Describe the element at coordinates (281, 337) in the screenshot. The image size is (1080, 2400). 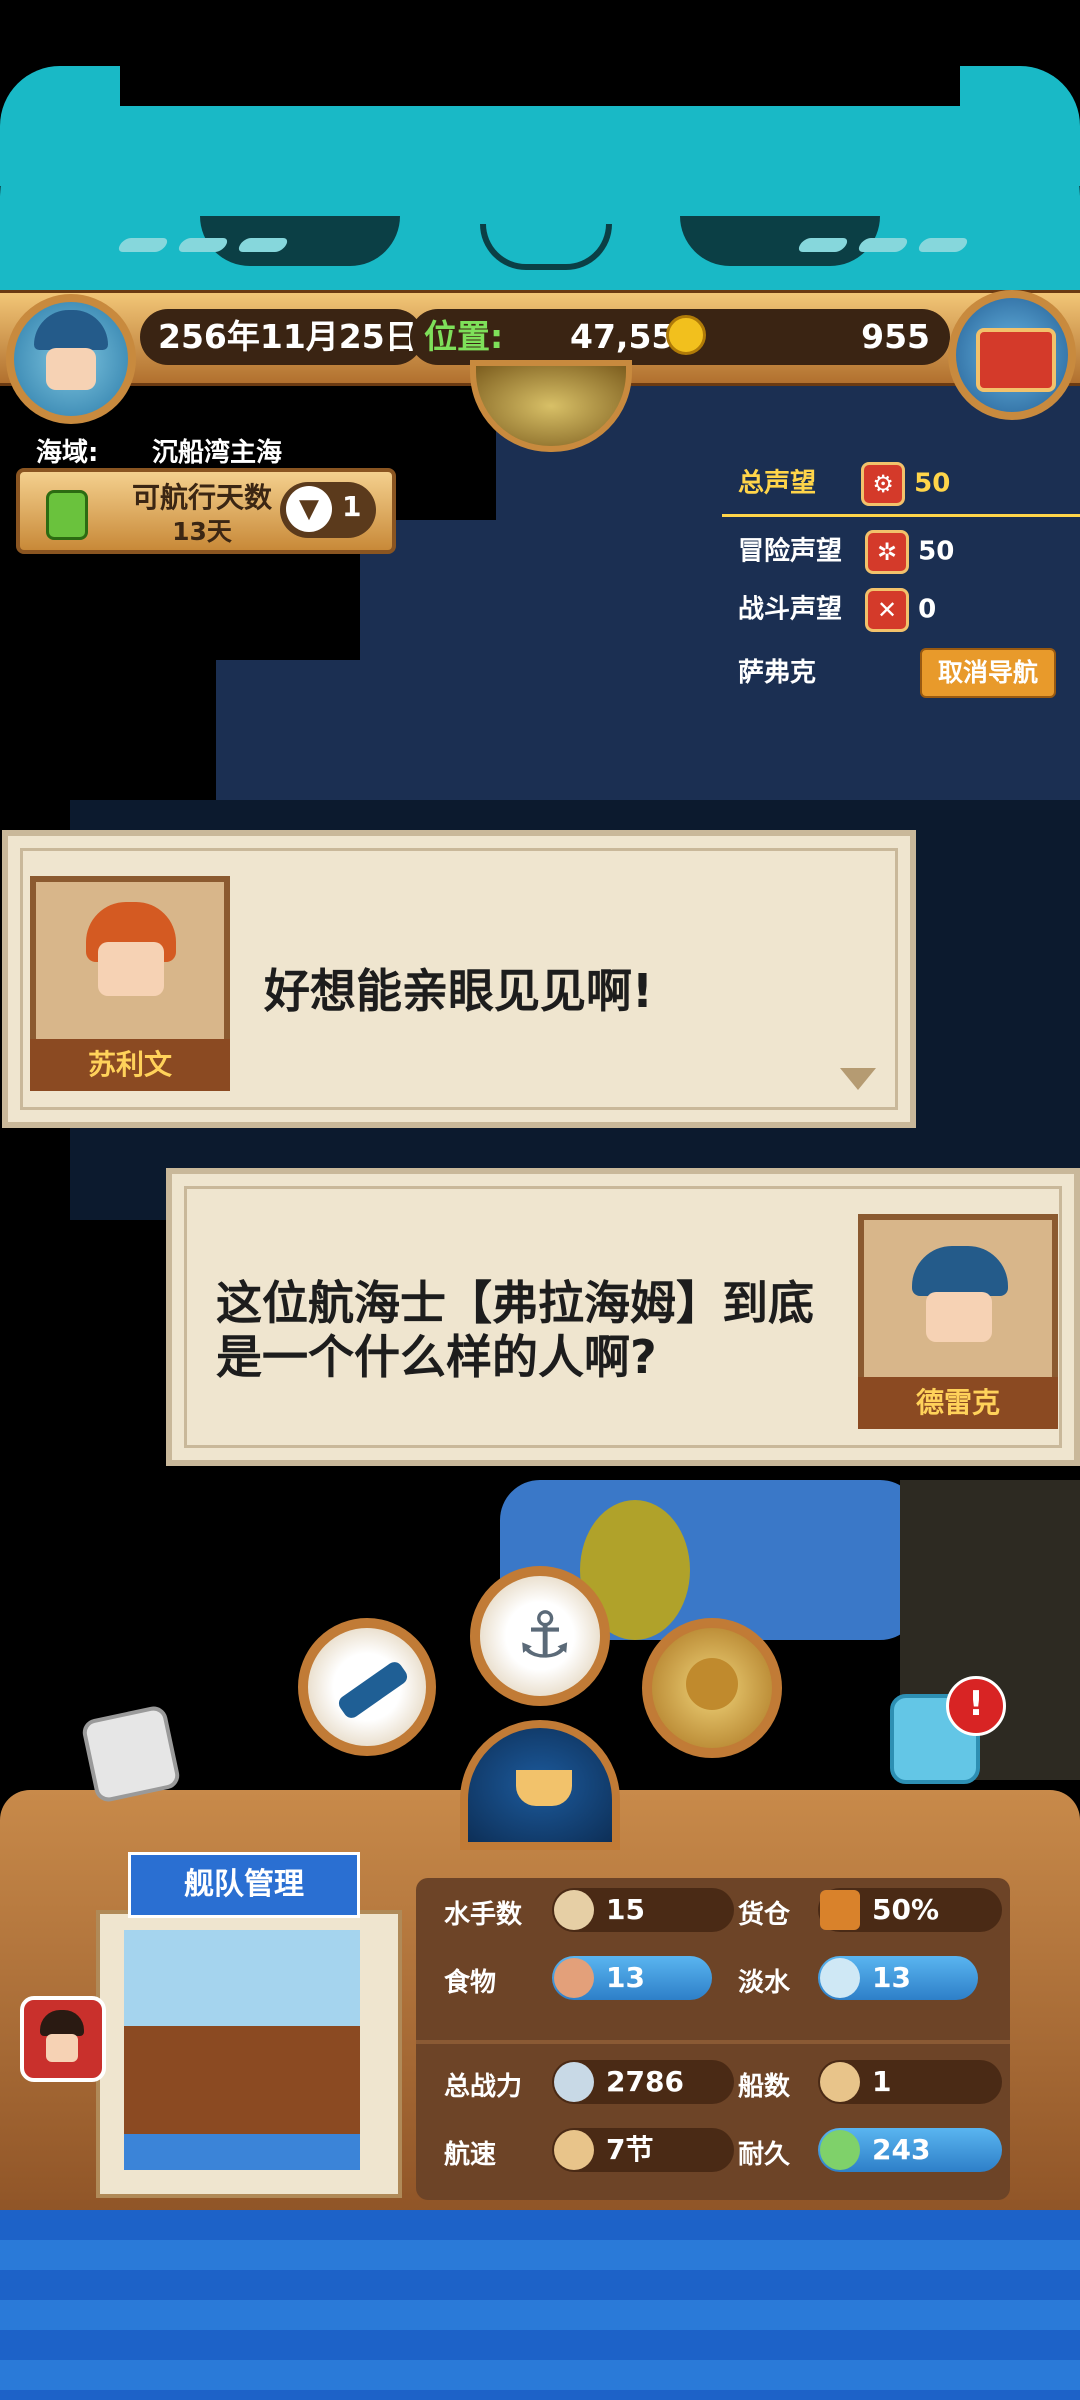
I see `date: 256年11月25日` at that location.